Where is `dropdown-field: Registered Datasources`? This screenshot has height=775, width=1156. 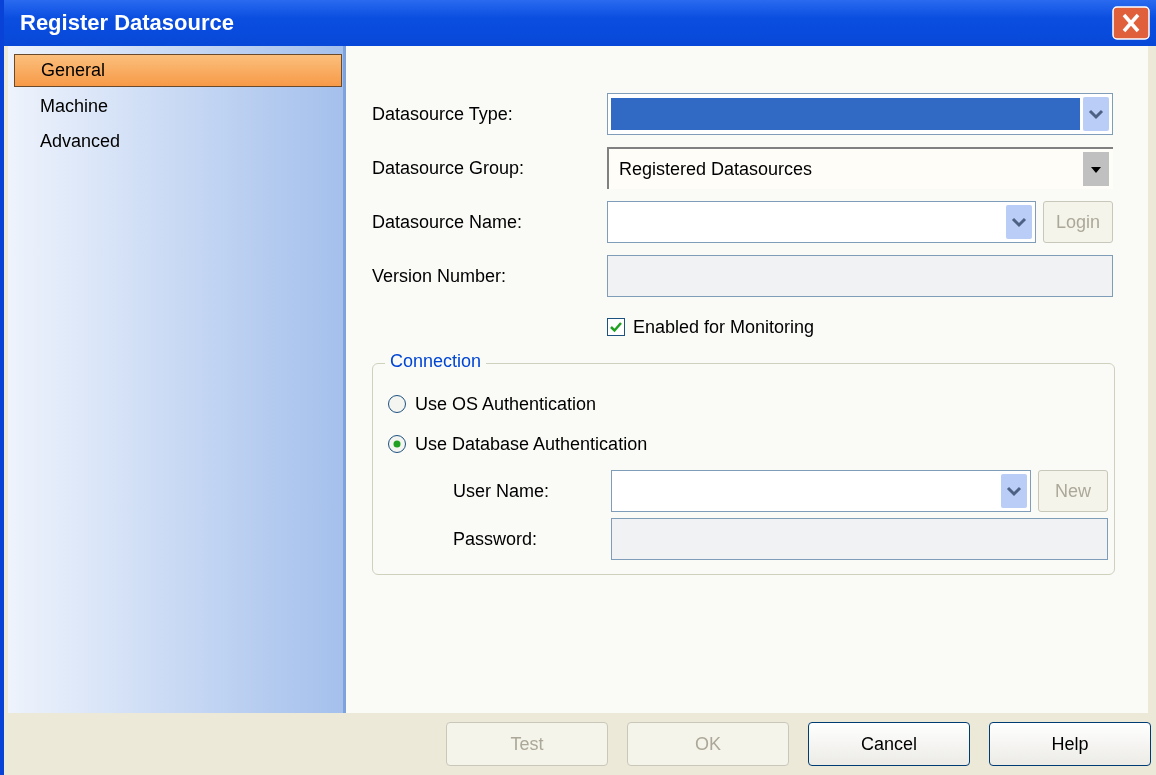 dropdown-field: Registered Datasources is located at coordinates (860, 168).